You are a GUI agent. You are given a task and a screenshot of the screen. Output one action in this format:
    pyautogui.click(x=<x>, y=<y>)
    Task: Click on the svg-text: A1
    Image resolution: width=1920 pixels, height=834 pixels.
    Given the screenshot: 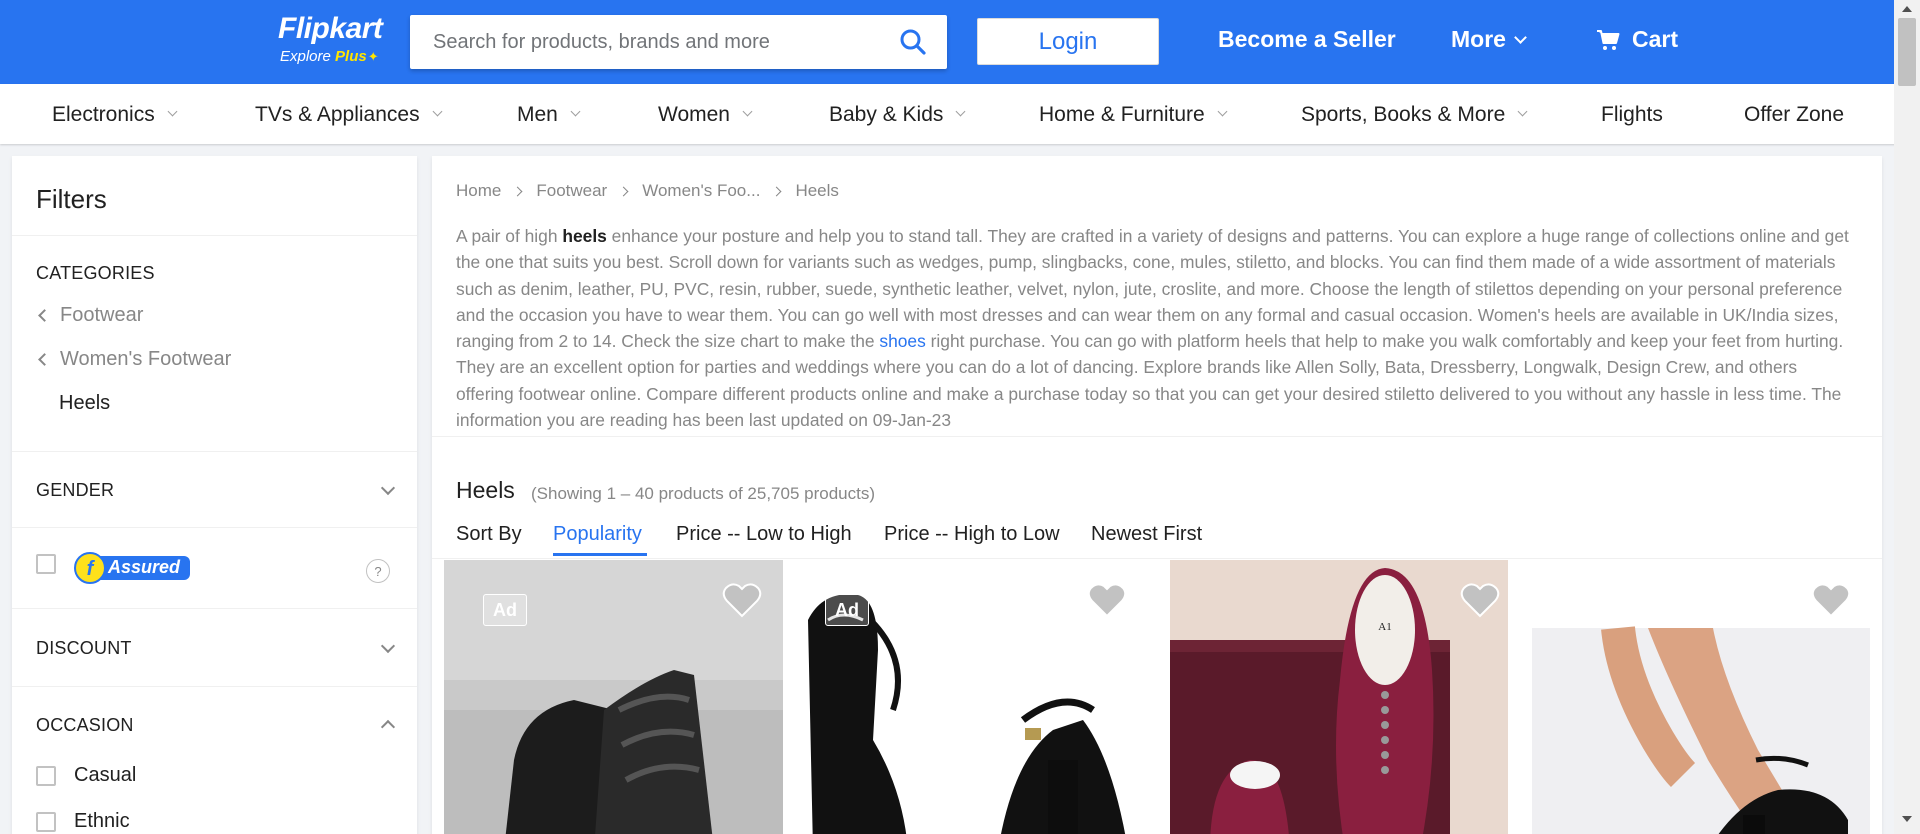 What is the action you would take?
    pyautogui.click(x=1384, y=627)
    